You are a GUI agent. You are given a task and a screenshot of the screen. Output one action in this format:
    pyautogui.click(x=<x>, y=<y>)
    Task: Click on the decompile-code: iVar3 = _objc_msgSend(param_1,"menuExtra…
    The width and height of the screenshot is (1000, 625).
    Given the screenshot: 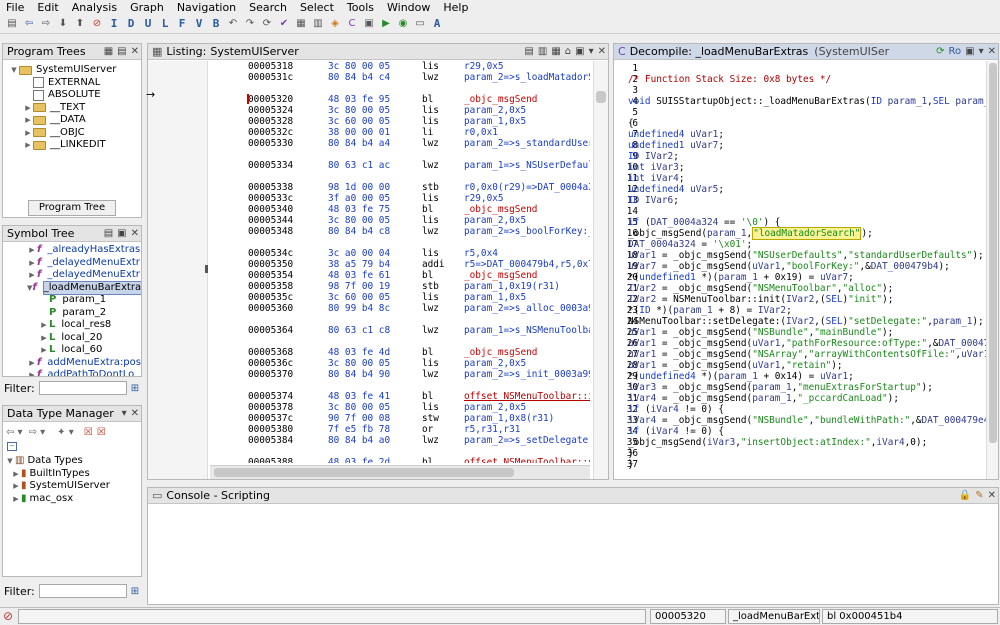 What is the action you would take?
    pyautogui.click(x=780, y=387)
    